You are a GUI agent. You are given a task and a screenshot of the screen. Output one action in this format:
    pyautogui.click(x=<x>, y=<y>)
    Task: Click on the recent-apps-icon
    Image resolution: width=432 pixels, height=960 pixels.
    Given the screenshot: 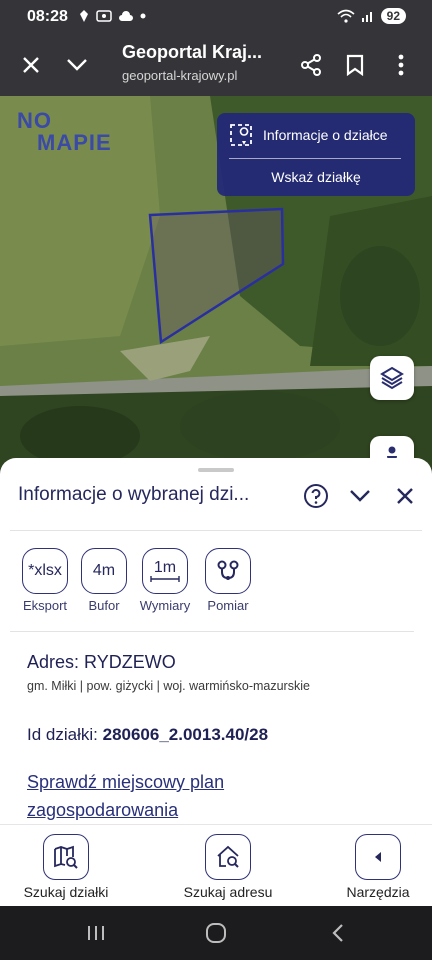 What is the action you would take?
    pyautogui.click(x=96, y=933)
    